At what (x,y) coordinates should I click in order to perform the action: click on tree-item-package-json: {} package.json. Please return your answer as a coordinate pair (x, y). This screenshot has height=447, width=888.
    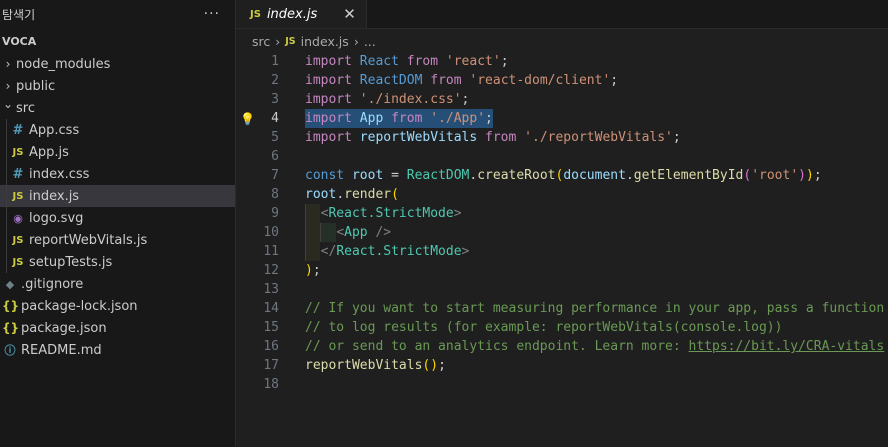
    Looking at the image, I should click on (117, 328).